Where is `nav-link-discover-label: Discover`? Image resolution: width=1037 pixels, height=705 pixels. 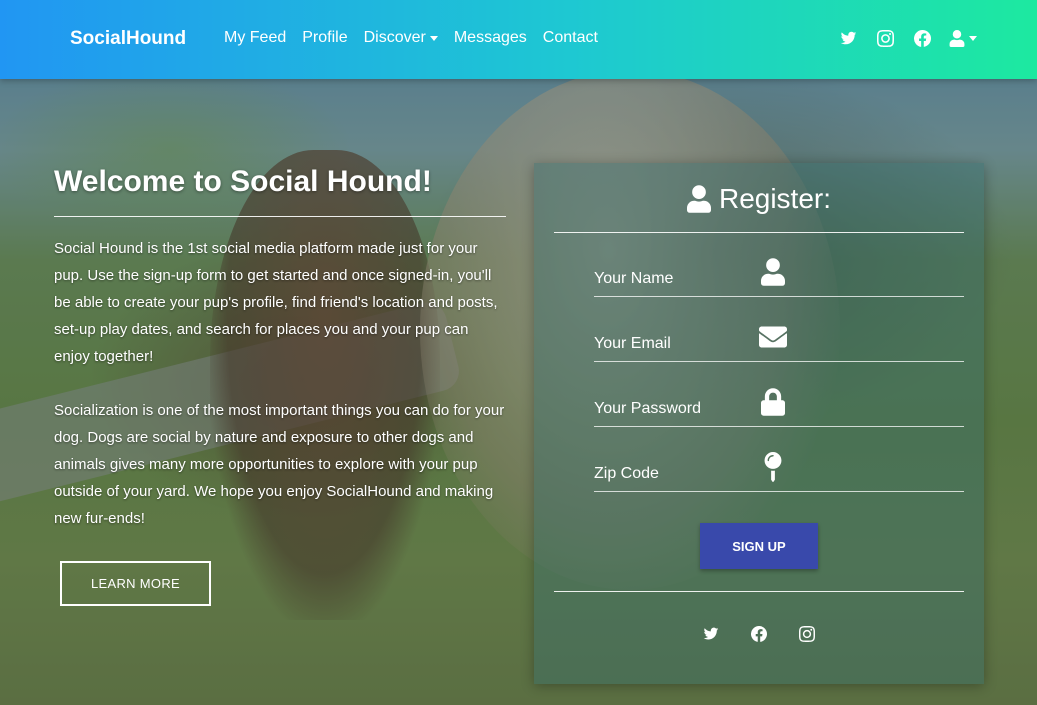 nav-link-discover-label: Discover is located at coordinates (394, 37).